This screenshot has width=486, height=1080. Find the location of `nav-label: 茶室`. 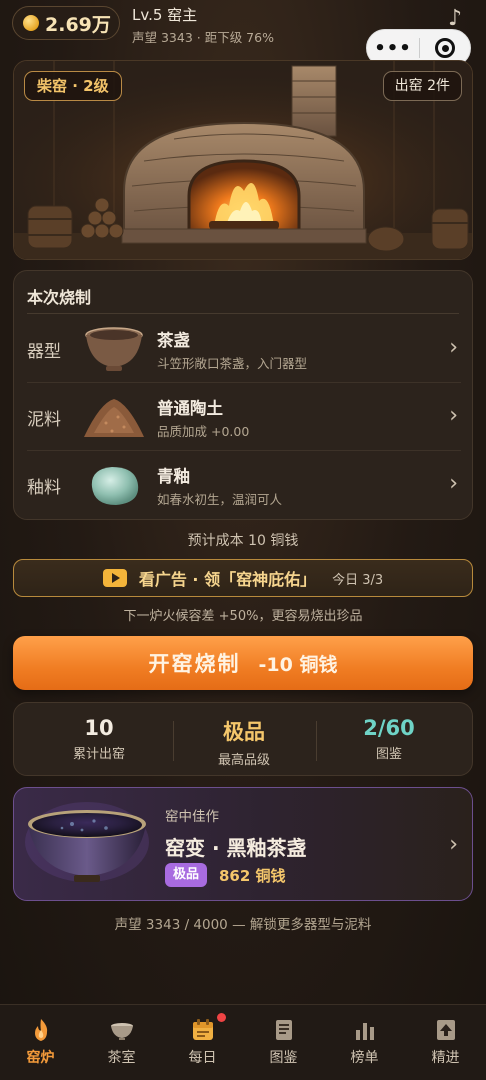

nav-label: 茶室 is located at coordinates (121, 1058).